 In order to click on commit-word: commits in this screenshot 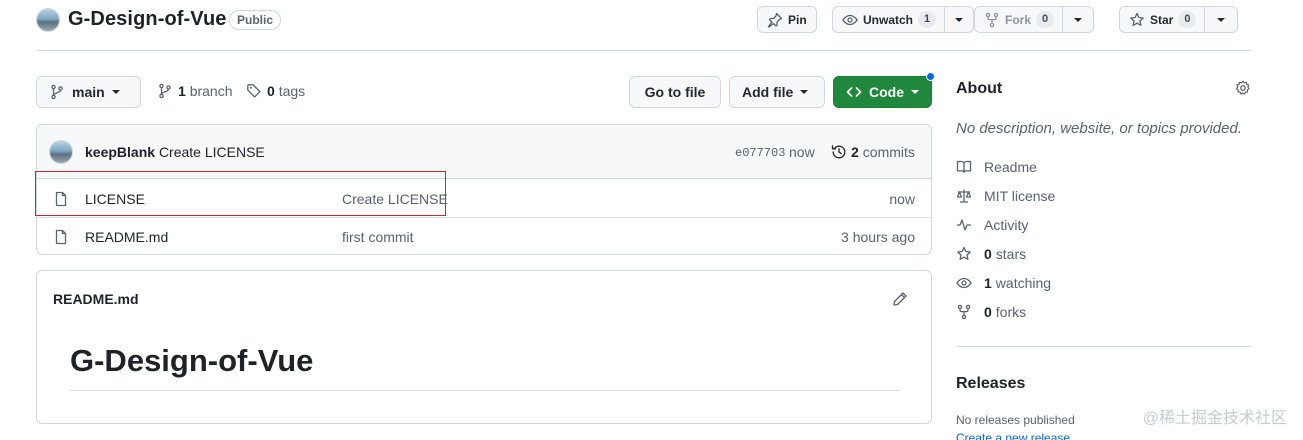, I will do `click(888, 152)`.